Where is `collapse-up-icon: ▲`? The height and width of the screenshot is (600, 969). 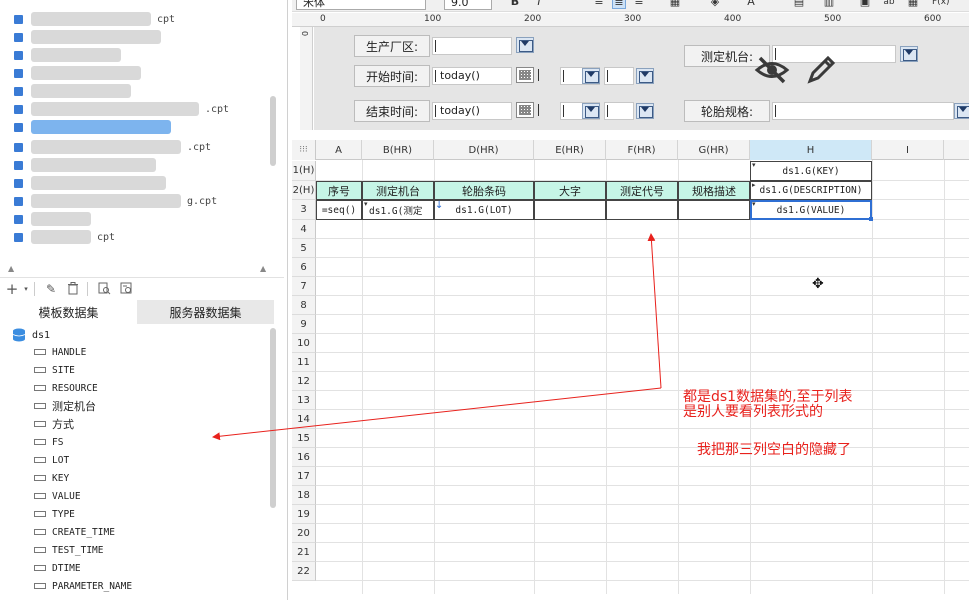 collapse-up-icon: ▲ is located at coordinates (11, 268).